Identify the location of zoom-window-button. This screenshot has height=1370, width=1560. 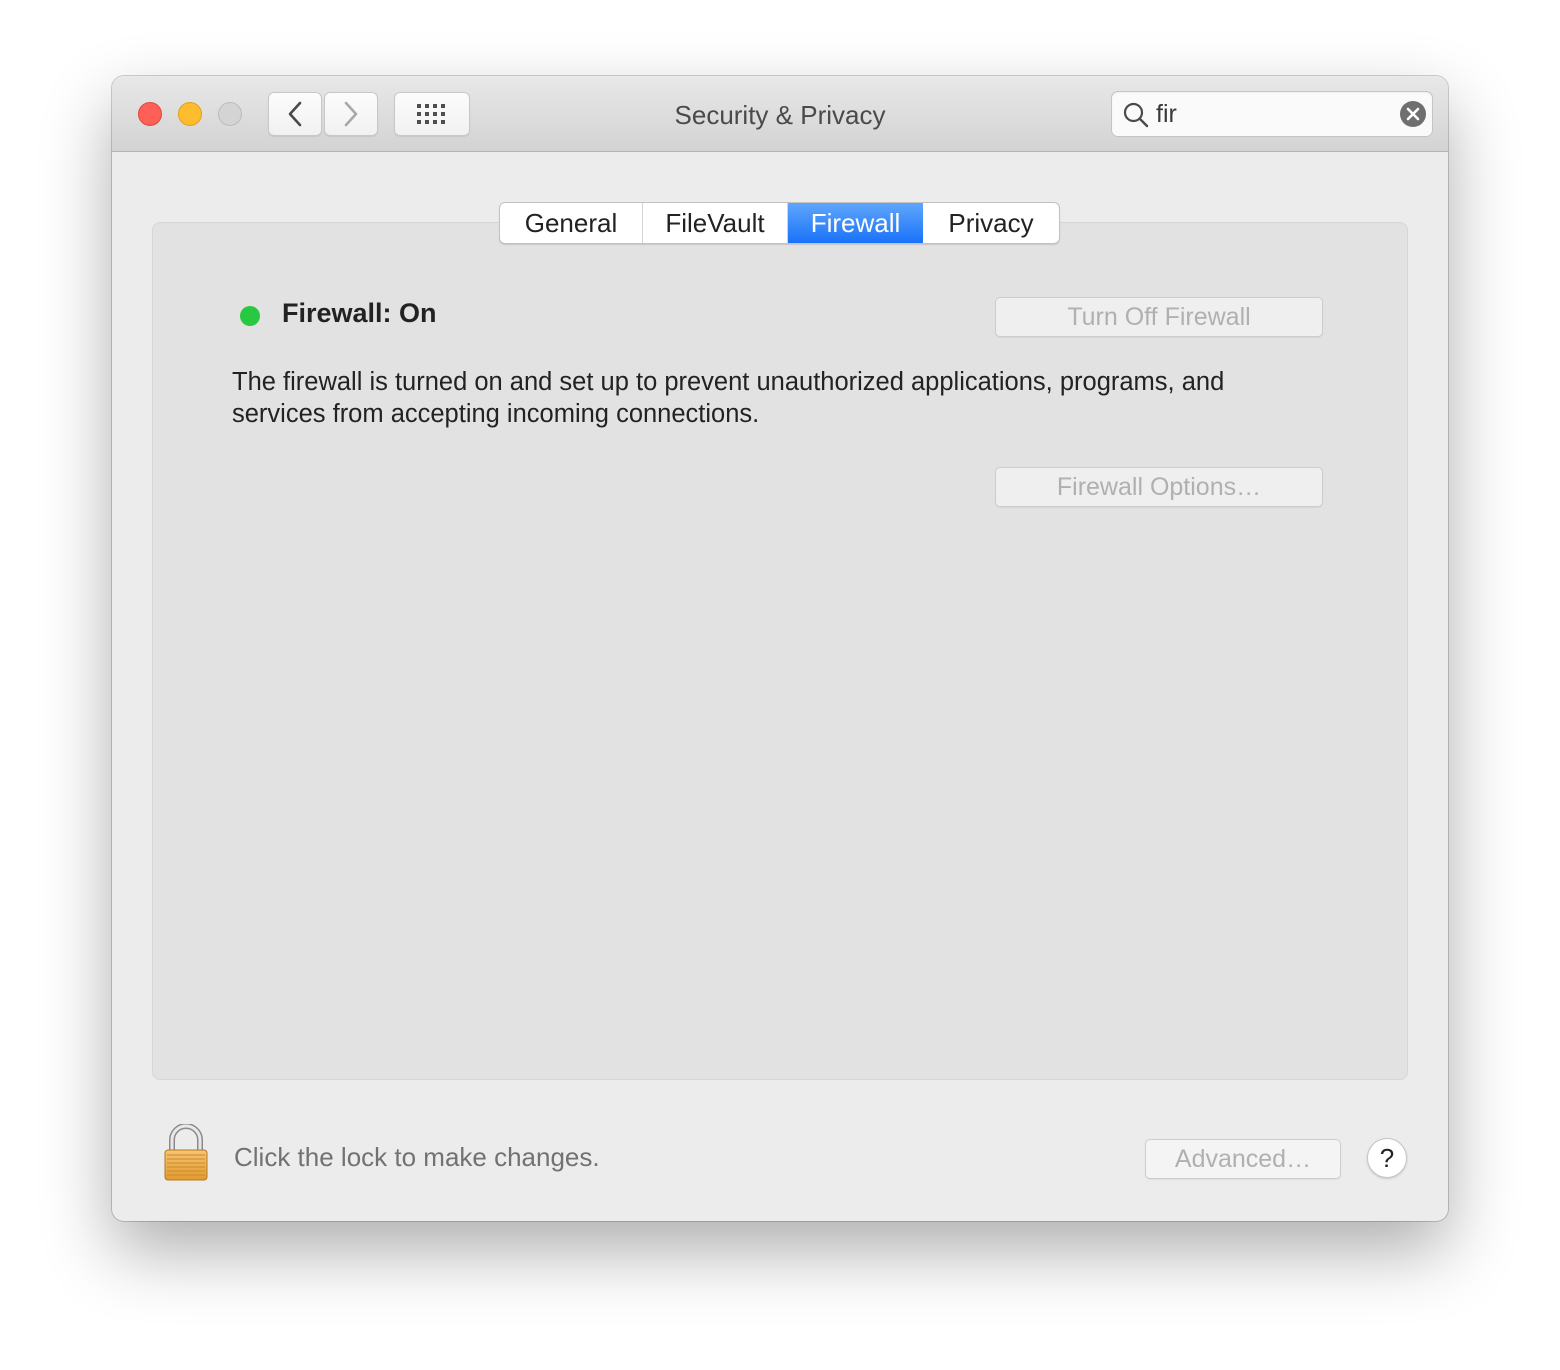
(230, 114).